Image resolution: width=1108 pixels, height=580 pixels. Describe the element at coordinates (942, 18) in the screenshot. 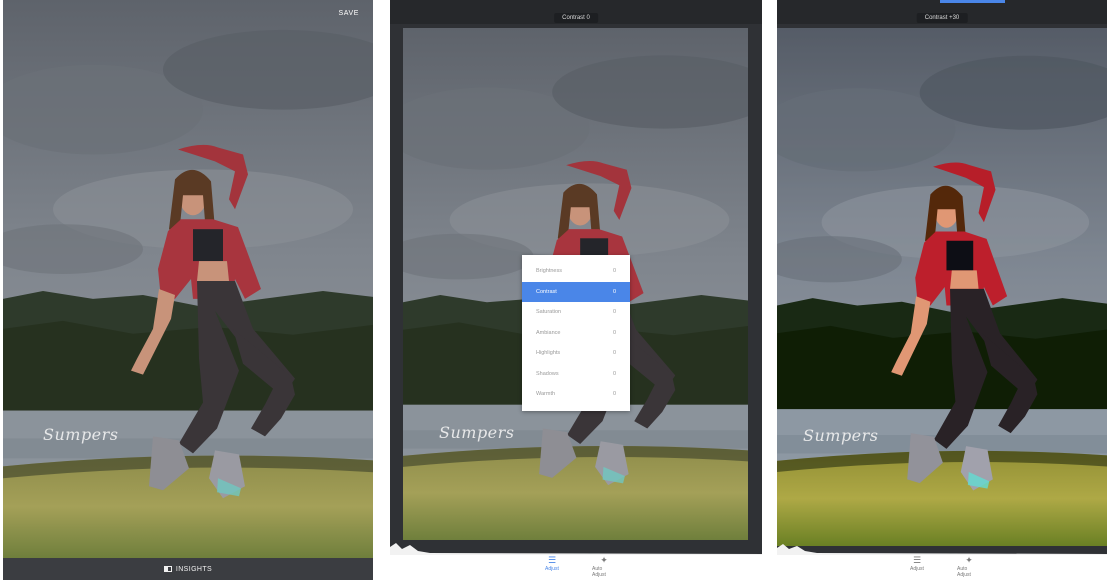

I see `adjustment-indicator: Contrast +30` at that location.